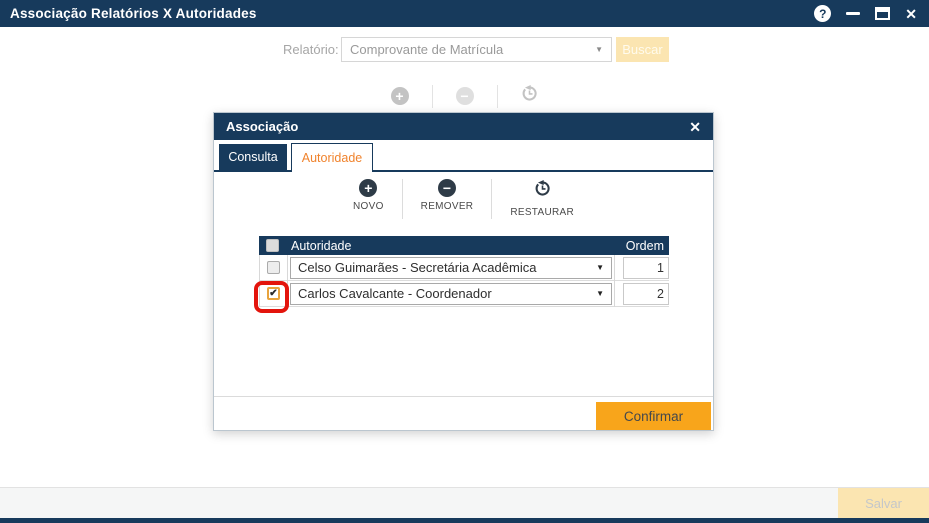 The image size is (929, 523). What do you see at coordinates (427, 49) in the screenshot?
I see `report-select-value: Comprovante de Matrícula` at bounding box center [427, 49].